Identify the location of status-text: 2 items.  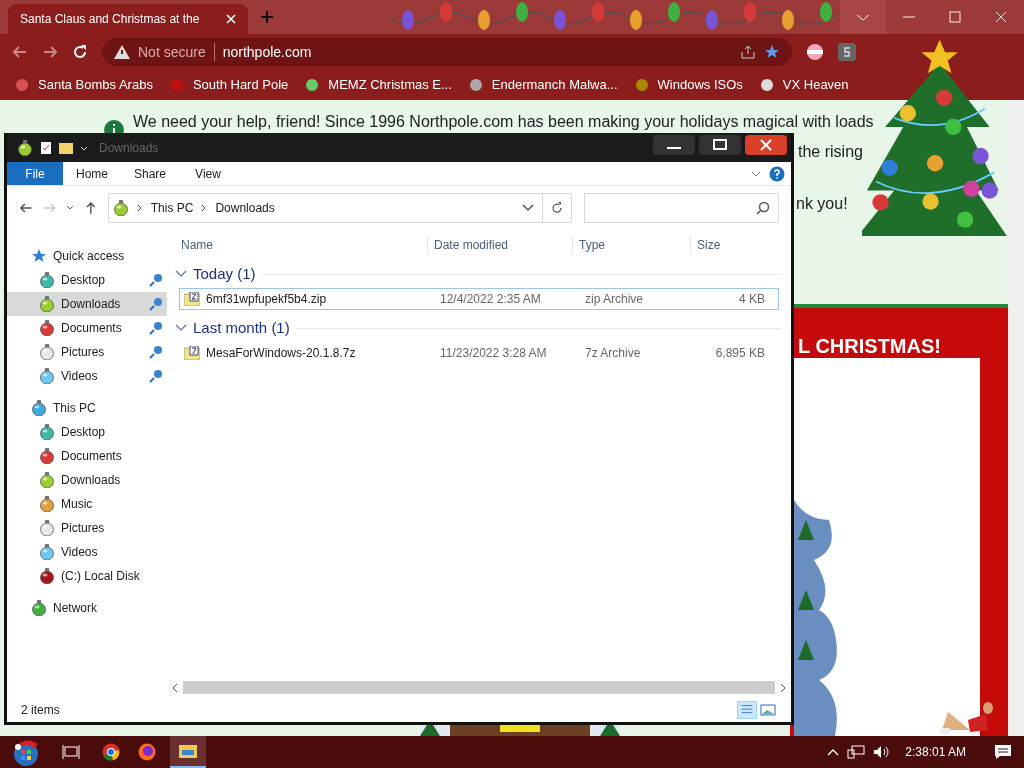
(40, 710).